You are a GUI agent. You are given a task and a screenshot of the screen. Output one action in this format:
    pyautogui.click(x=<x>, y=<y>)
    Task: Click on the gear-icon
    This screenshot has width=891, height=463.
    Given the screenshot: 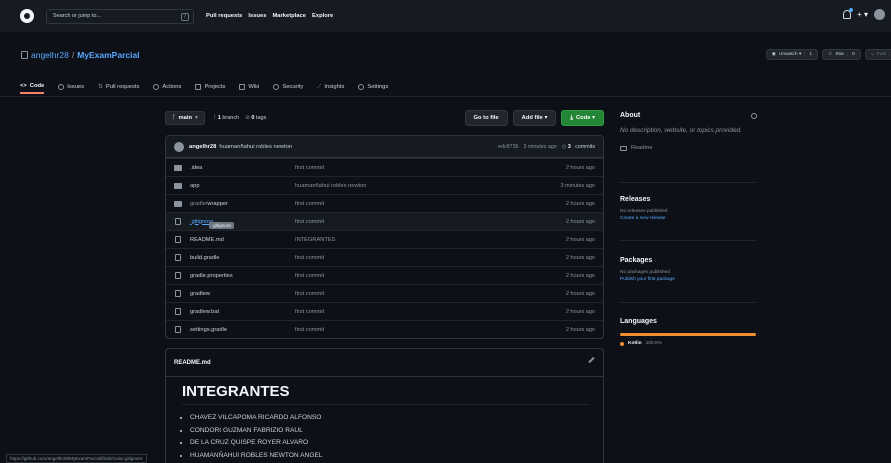 What is the action you would take?
    pyautogui.click(x=754, y=116)
    